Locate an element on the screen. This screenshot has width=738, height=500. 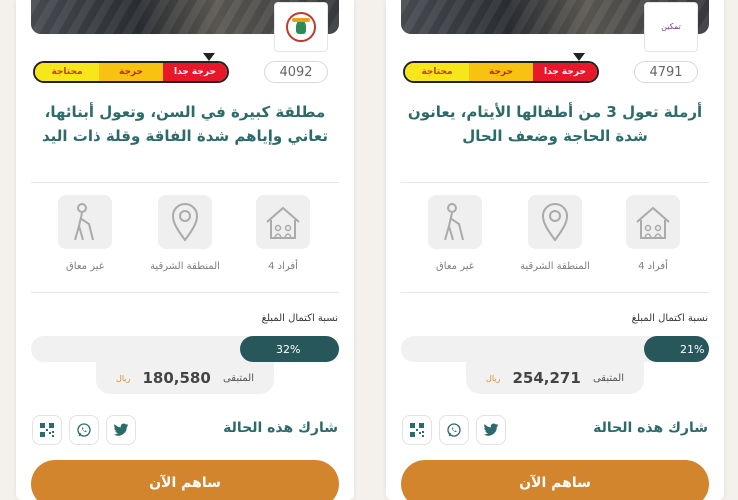
progress-percent: 32% is located at coordinates (288, 349).